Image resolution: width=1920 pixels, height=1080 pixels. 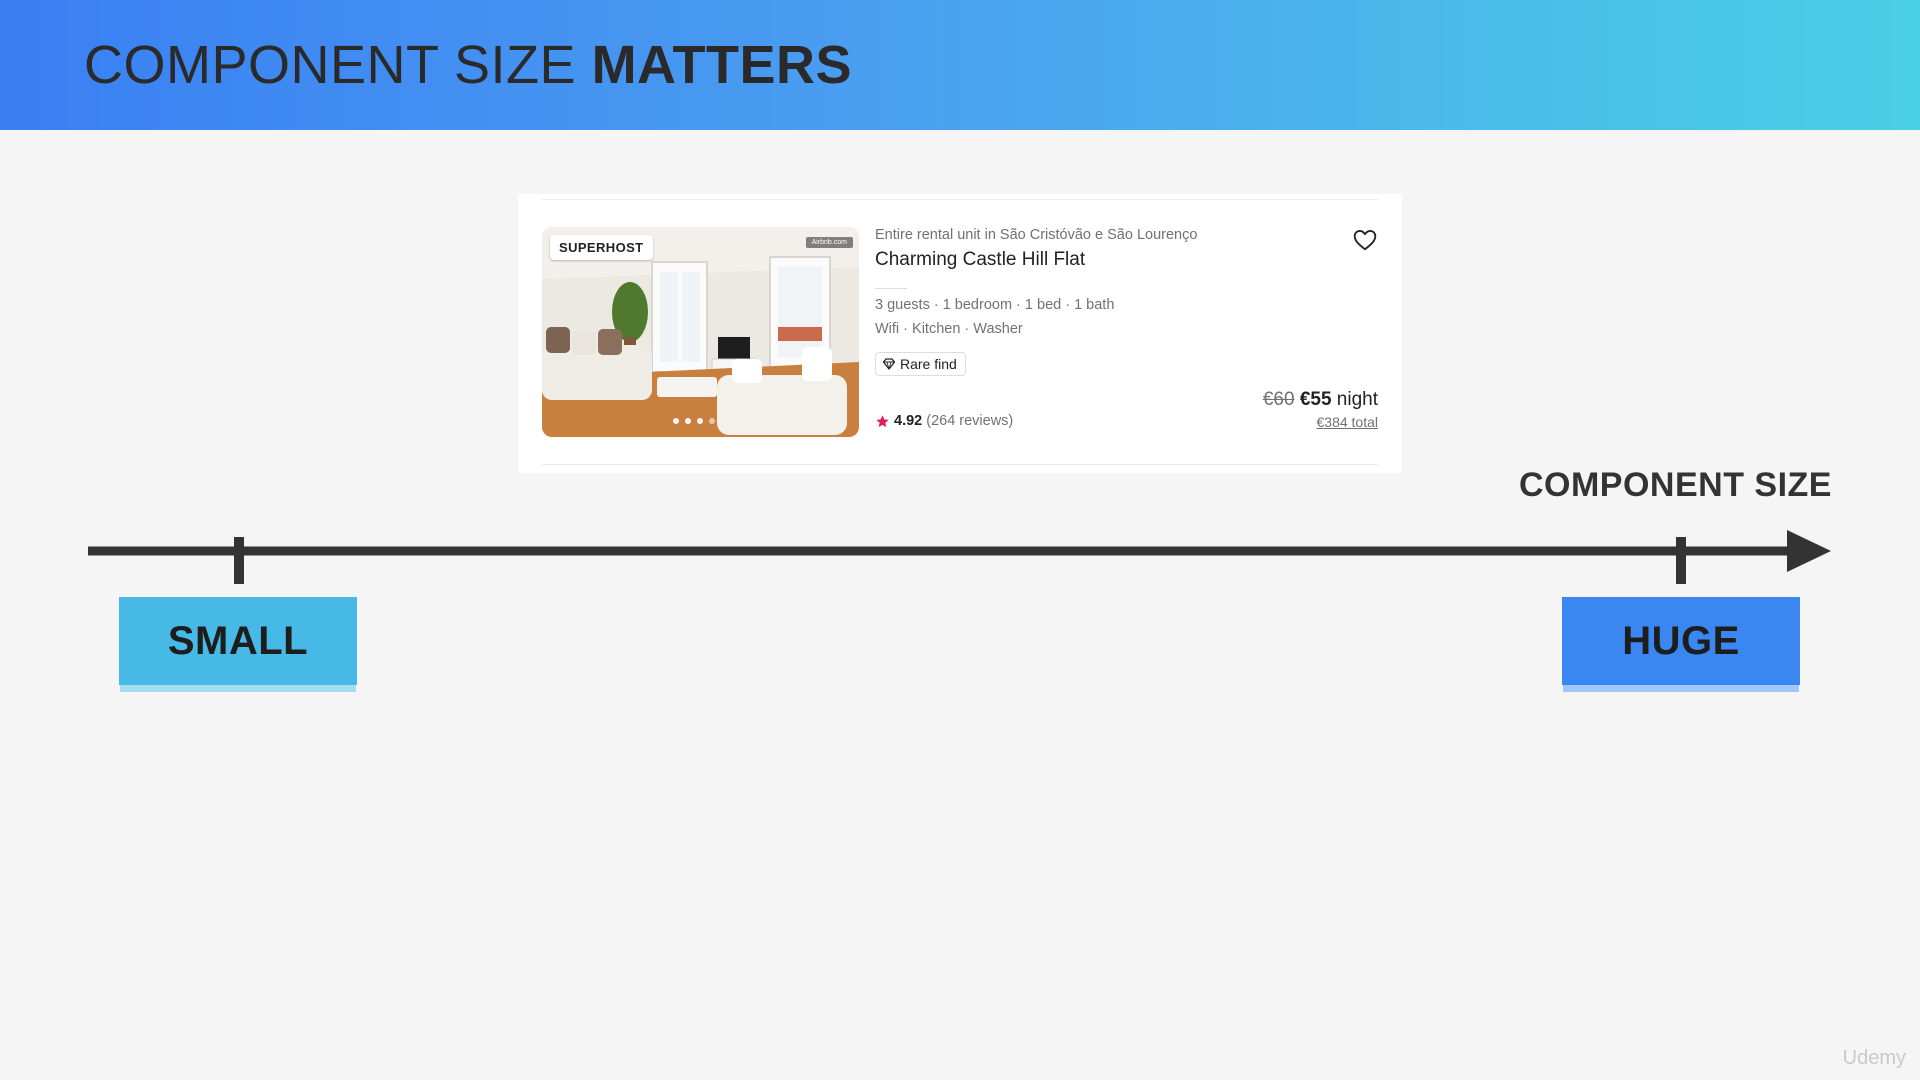 What do you see at coordinates (330, 65) in the screenshot?
I see `slide-title-regular: COMPONENT SIZE` at bounding box center [330, 65].